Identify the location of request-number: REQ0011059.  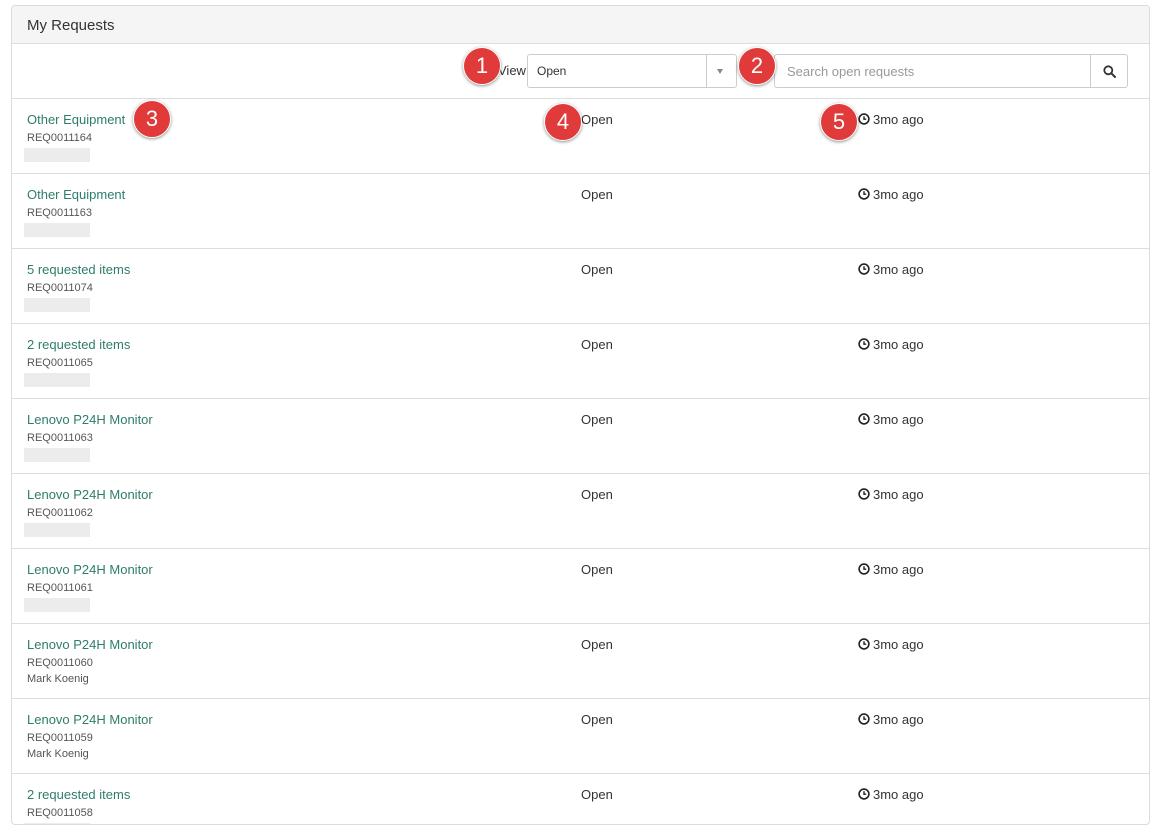
(60, 738).